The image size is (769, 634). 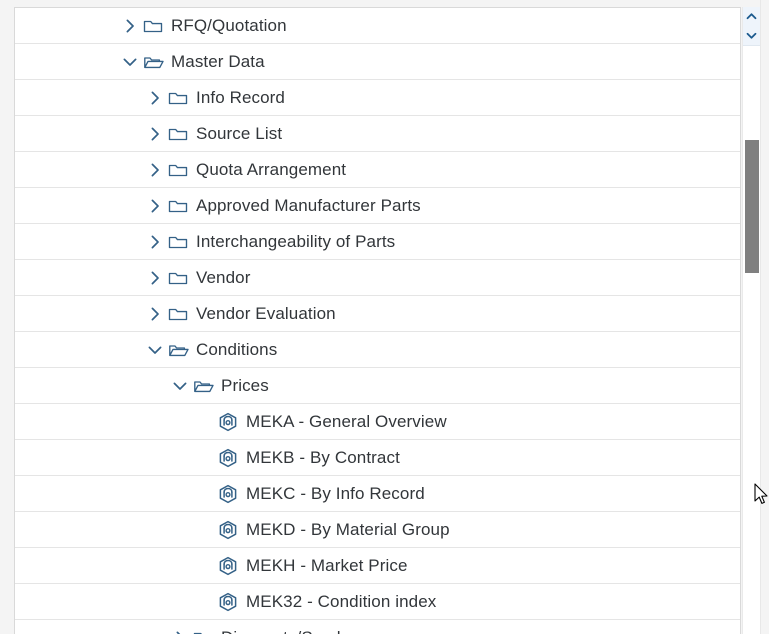 What do you see at coordinates (377, 278) in the screenshot?
I see `tree-row: Vendor` at bounding box center [377, 278].